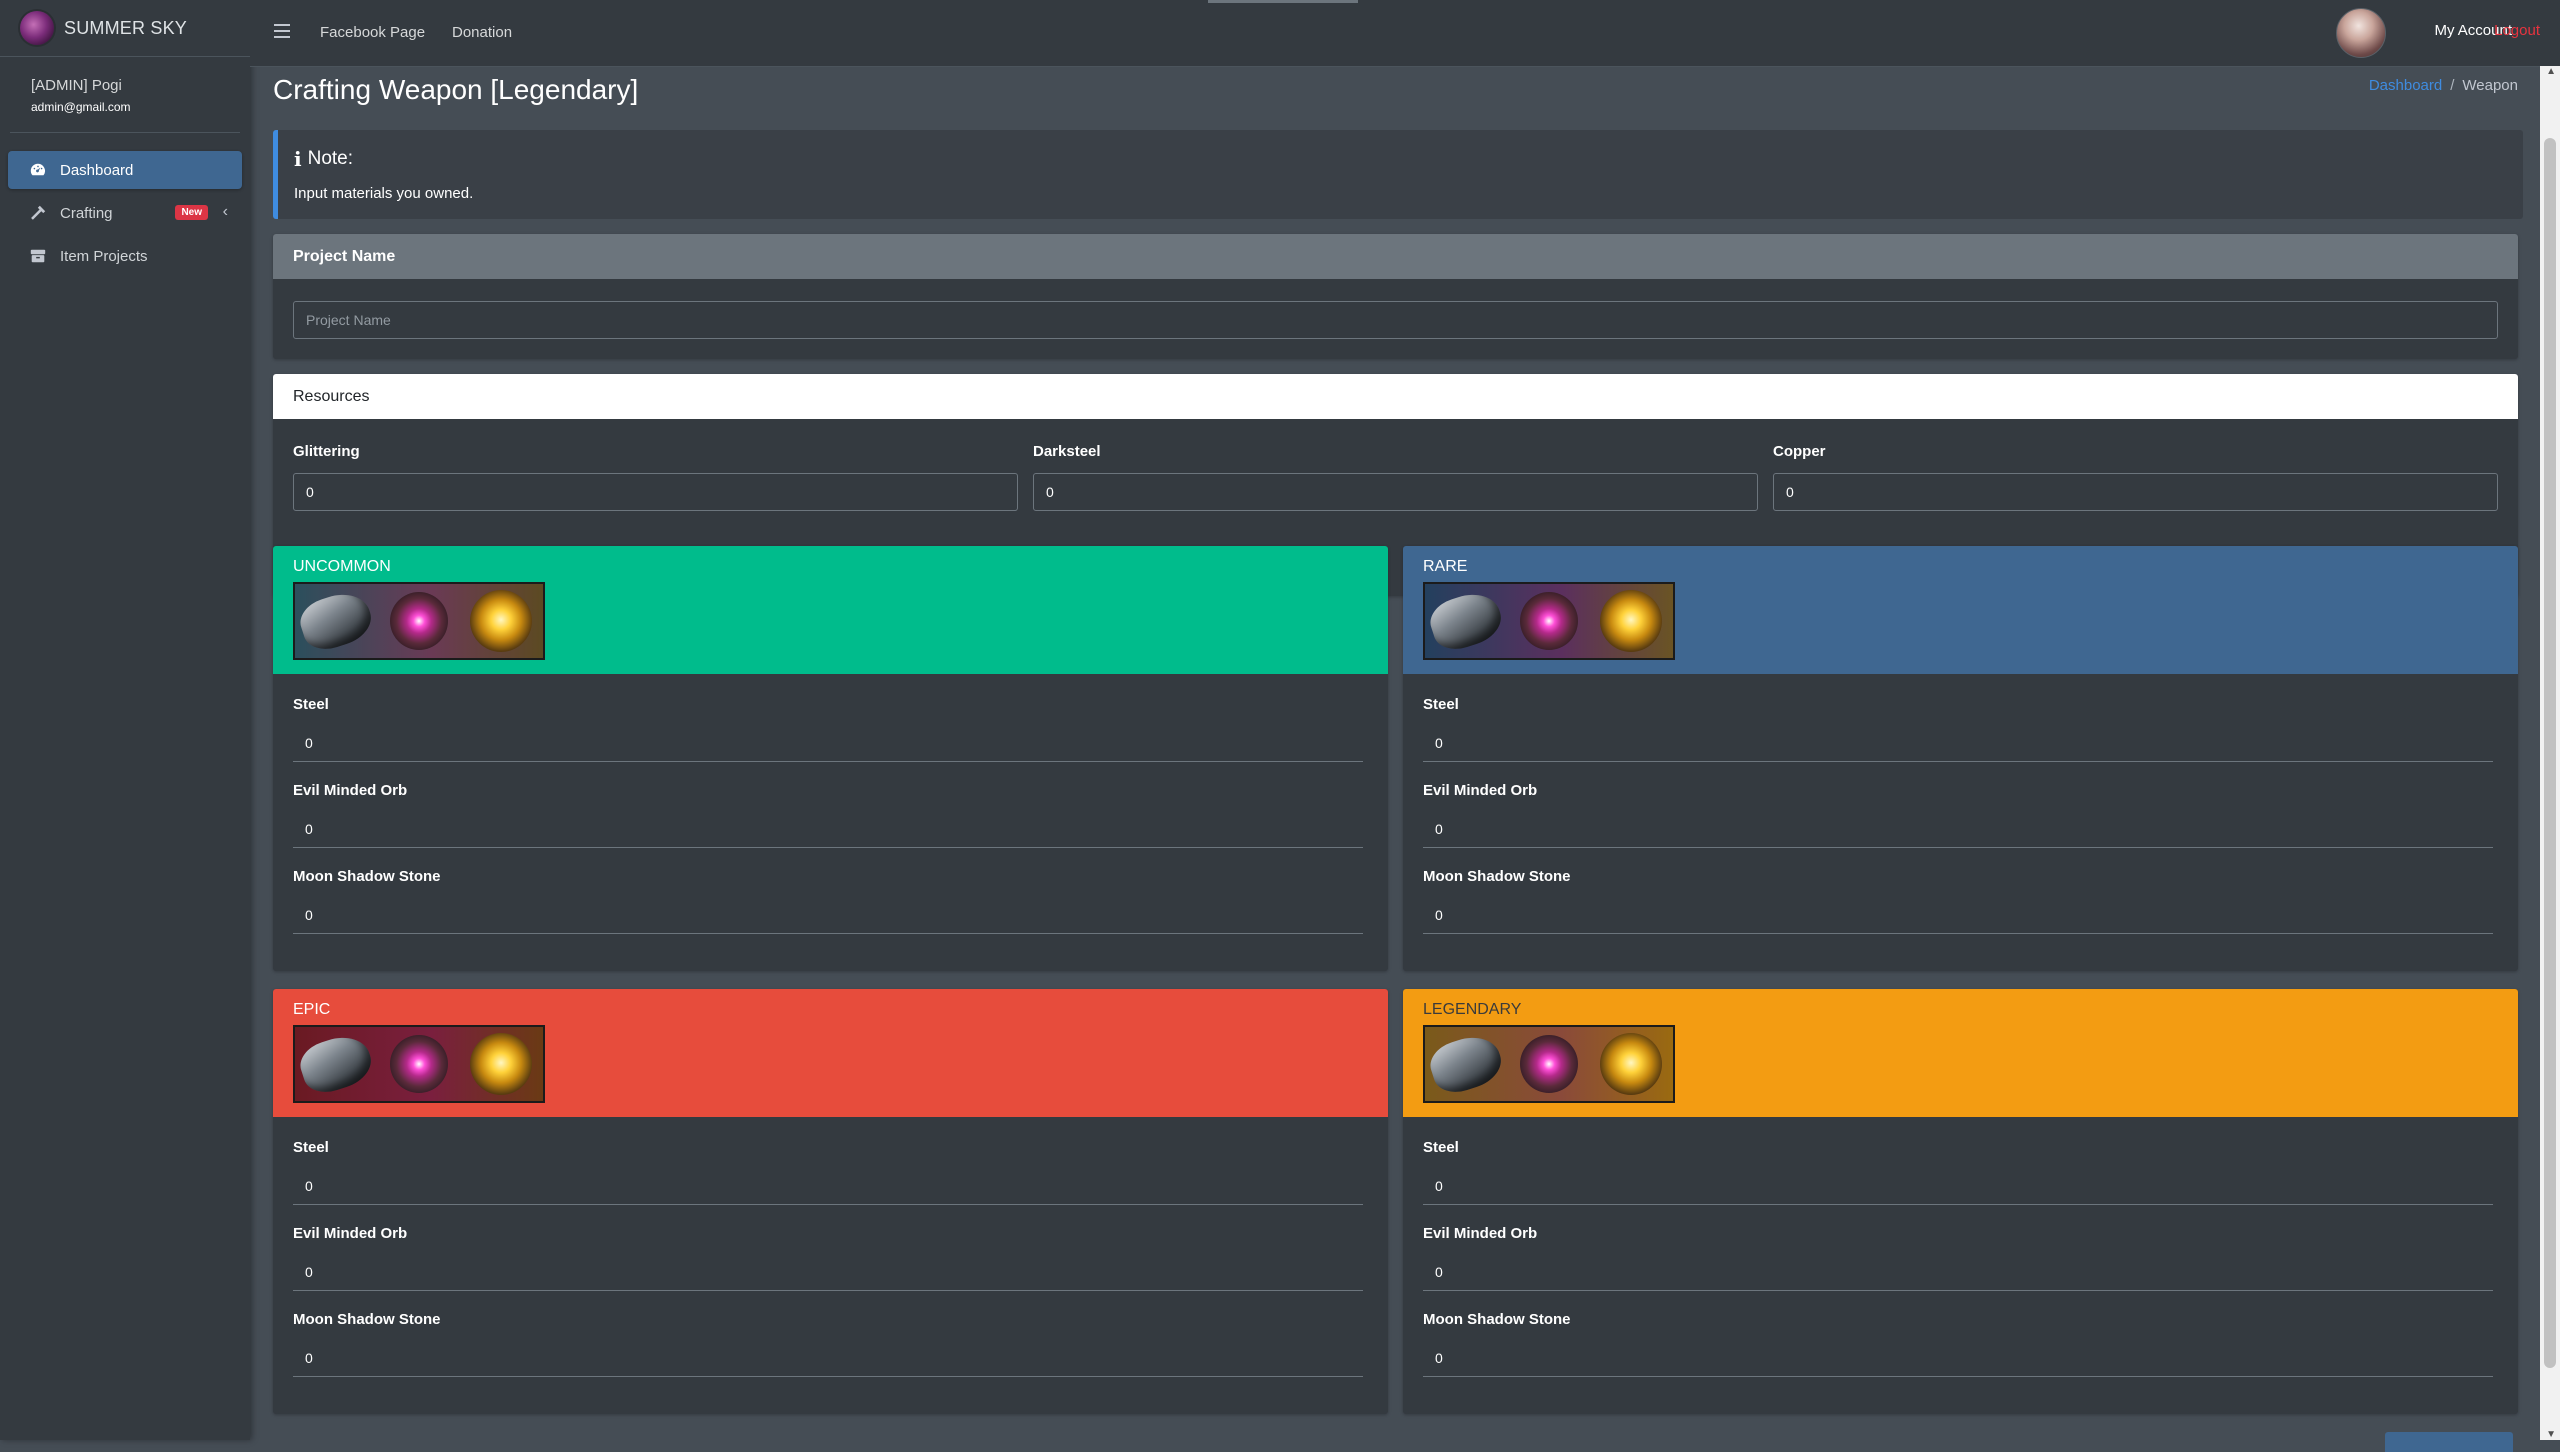 The image size is (2560, 1452). I want to click on tier-header: LEGENDARY, so click(1960, 1053).